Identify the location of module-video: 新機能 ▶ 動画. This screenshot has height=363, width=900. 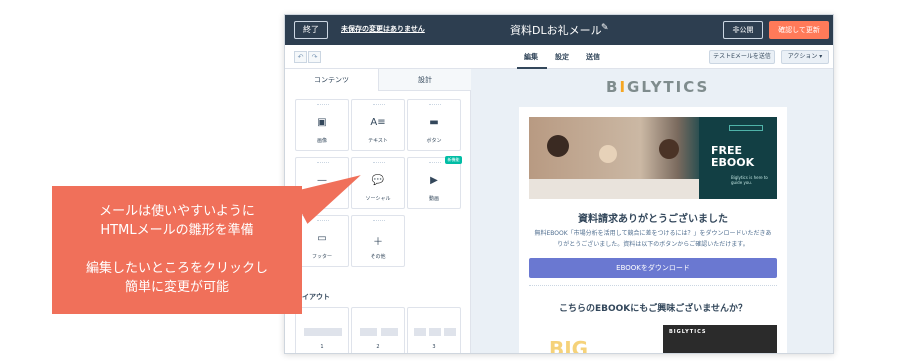
(434, 182).